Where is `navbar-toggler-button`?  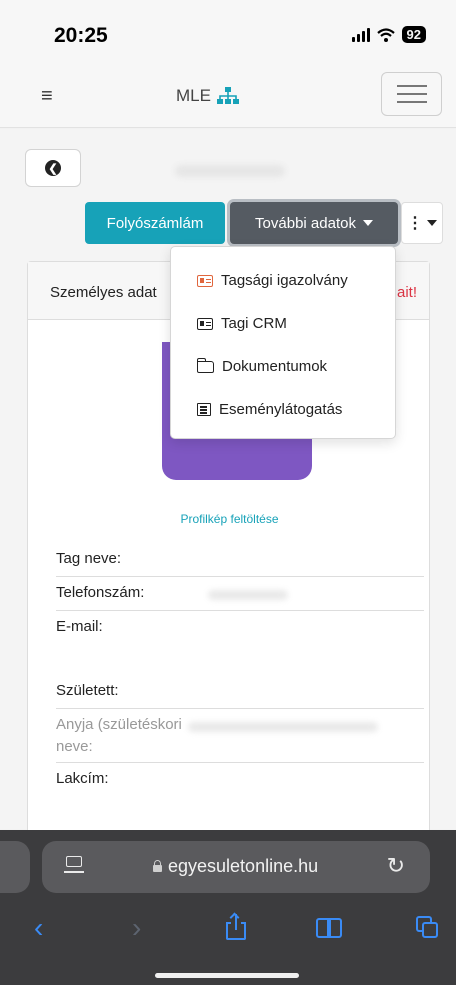
navbar-toggler-button is located at coordinates (411, 94).